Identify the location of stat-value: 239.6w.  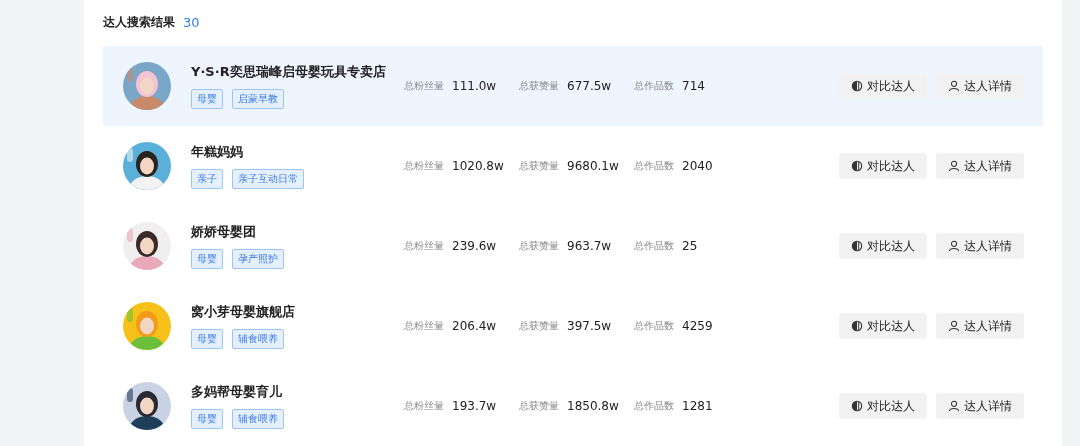
(474, 246).